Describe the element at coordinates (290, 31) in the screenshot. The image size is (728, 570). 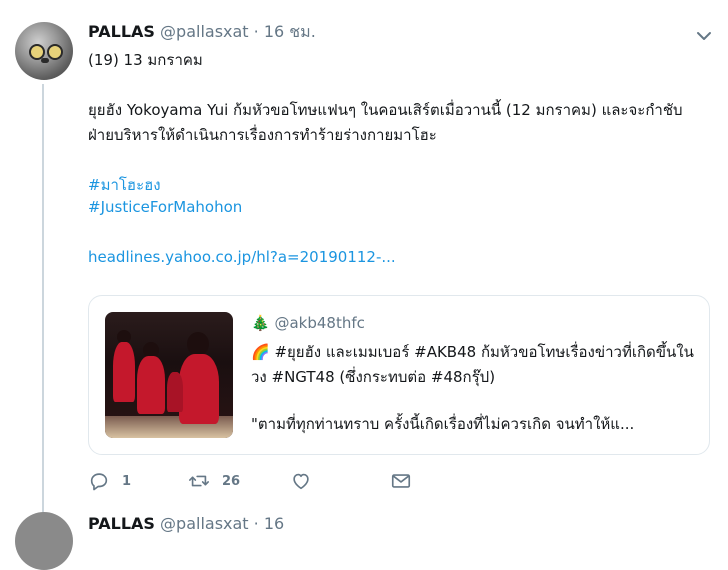
I see `tweet-timestamp: 16 ชม.` at that location.